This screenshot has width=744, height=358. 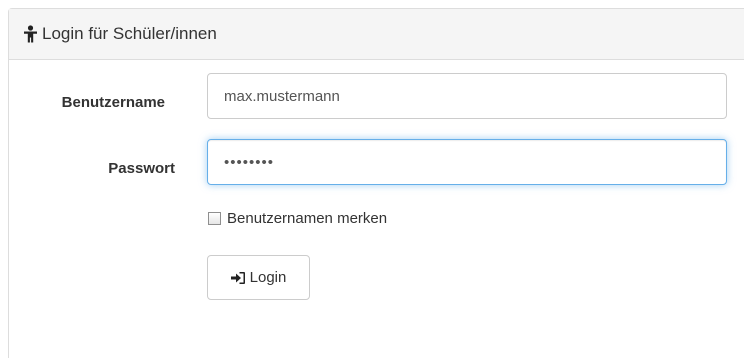 I want to click on login-button-label: Login, so click(x=268, y=277).